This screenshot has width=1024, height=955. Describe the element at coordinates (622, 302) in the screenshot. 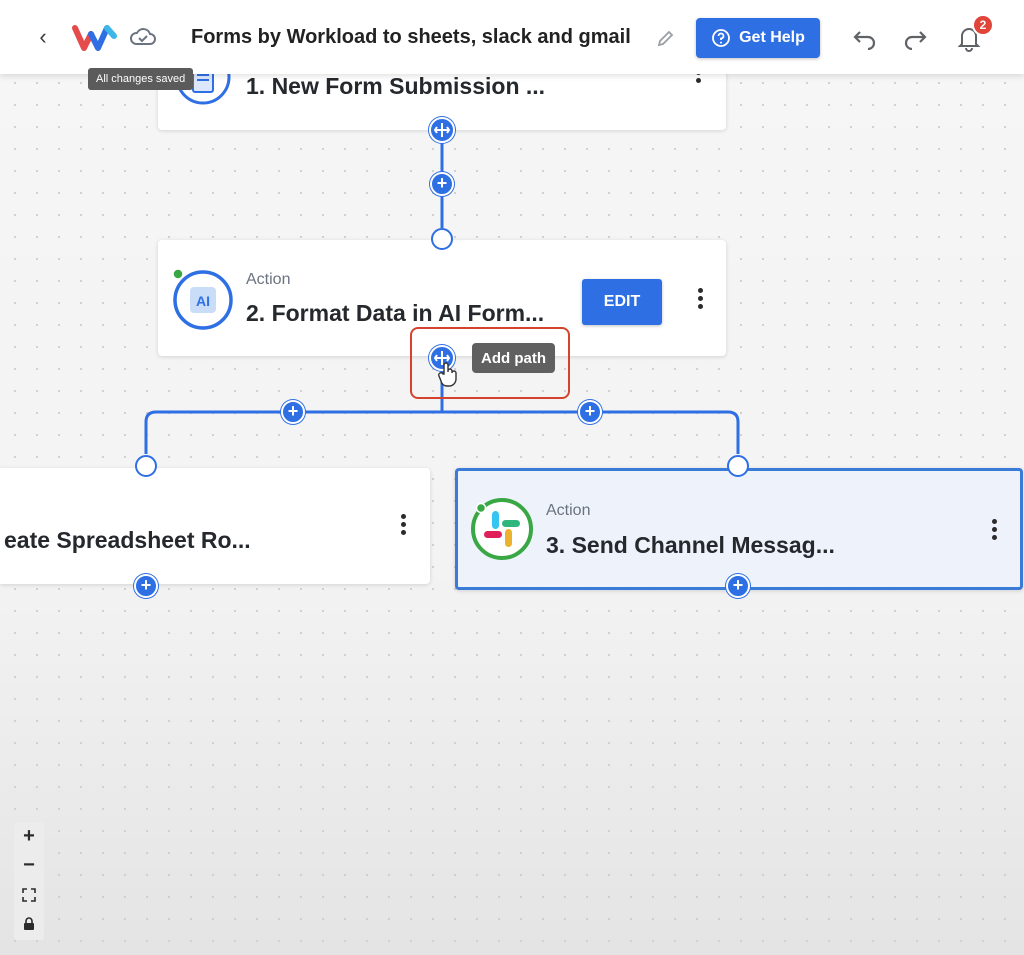

I see `edit-button: EDIT` at that location.